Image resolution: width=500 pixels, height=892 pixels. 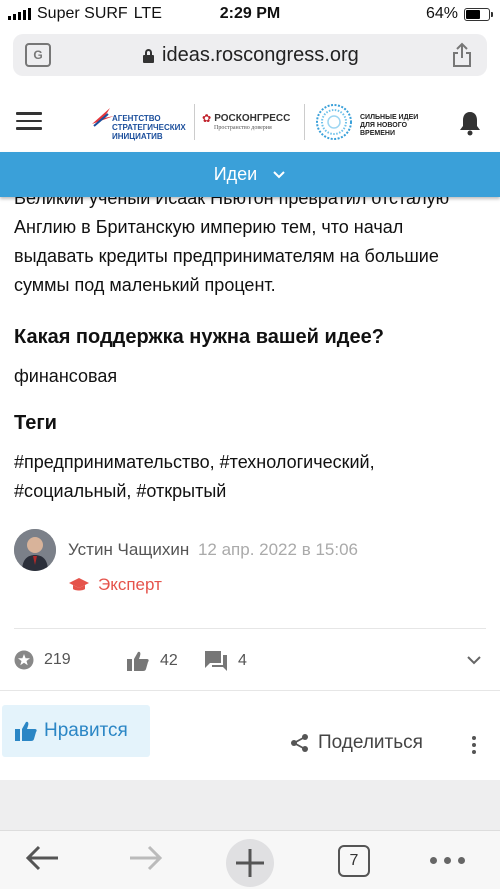 I want to click on section-dropdown: Идеи, so click(x=250, y=174).